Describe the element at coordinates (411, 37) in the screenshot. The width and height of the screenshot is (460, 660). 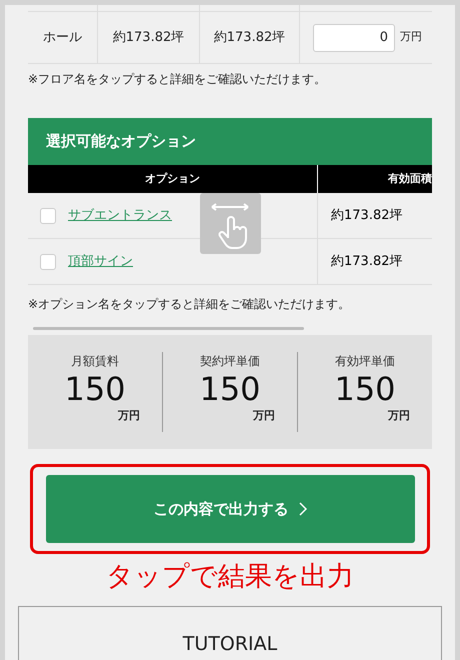
I see `unit-label: 万円` at that location.